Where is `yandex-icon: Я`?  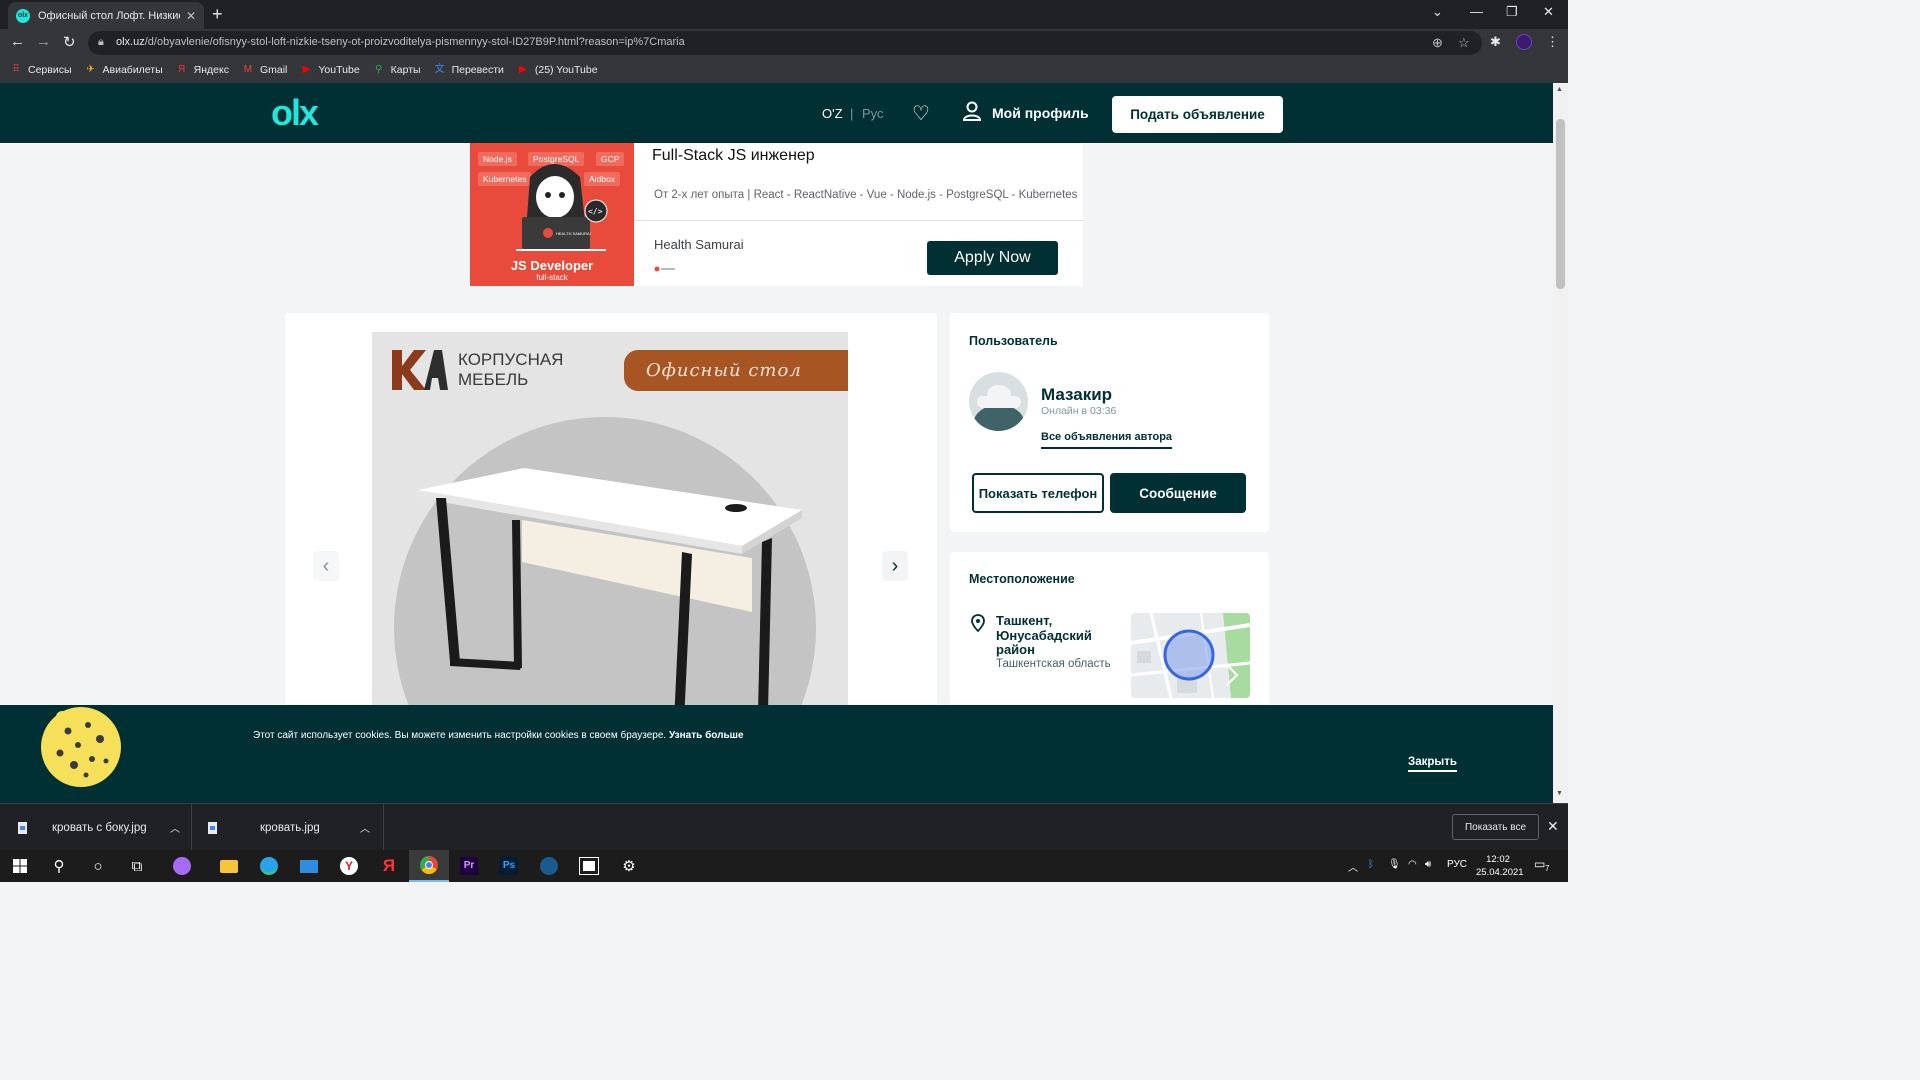
yandex-icon: Я is located at coordinates (389, 866).